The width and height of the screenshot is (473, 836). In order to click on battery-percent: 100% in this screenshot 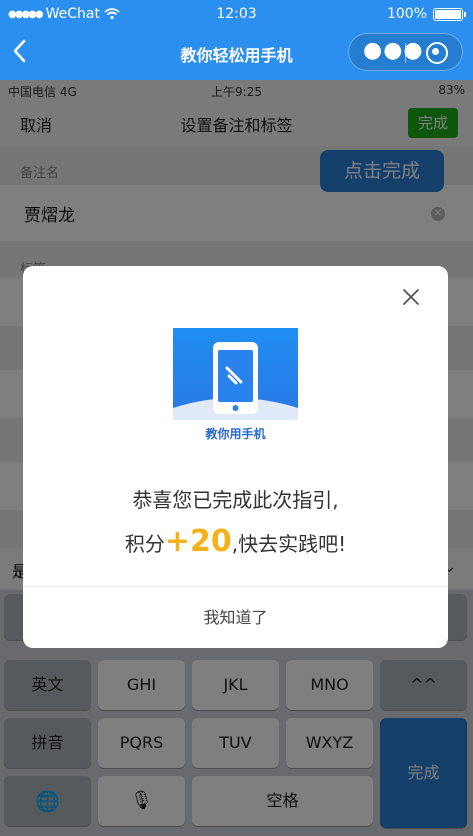, I will do `click(406, 14)`.